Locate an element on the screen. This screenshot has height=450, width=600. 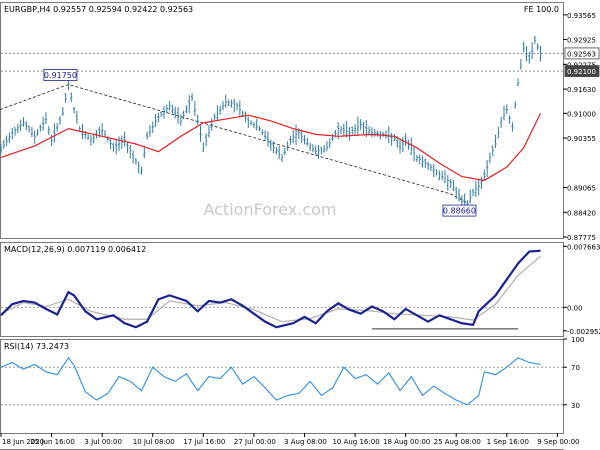
rsi-line is located at coordinates (270, 381).